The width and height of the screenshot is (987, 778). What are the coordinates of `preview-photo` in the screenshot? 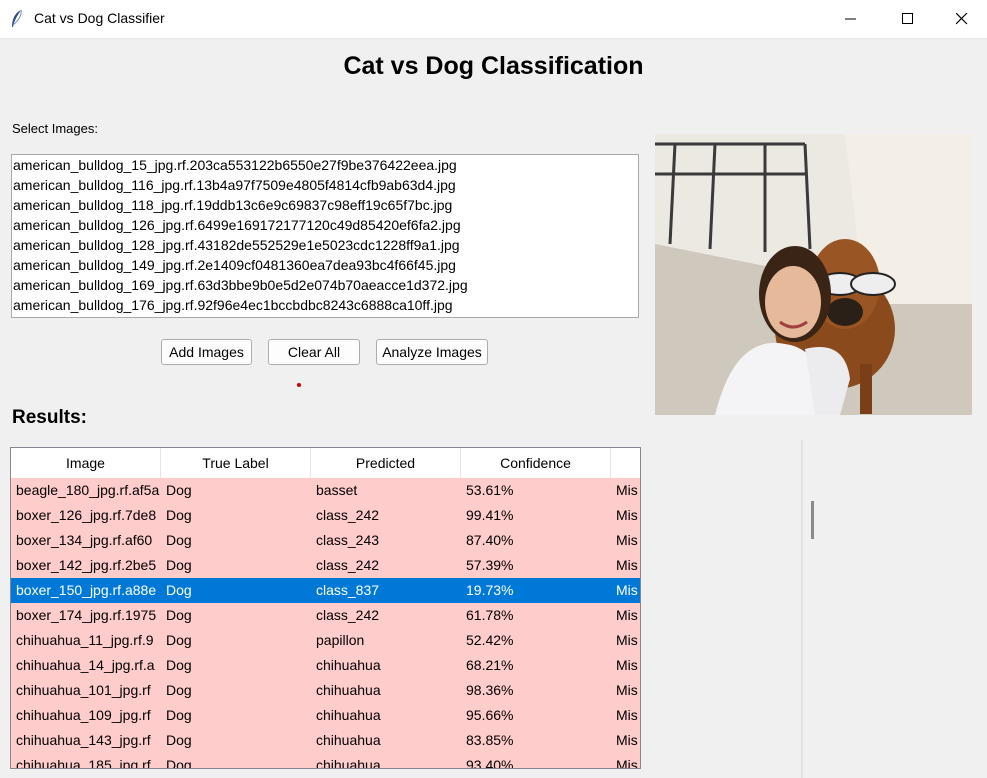 It's located at (813, 274).